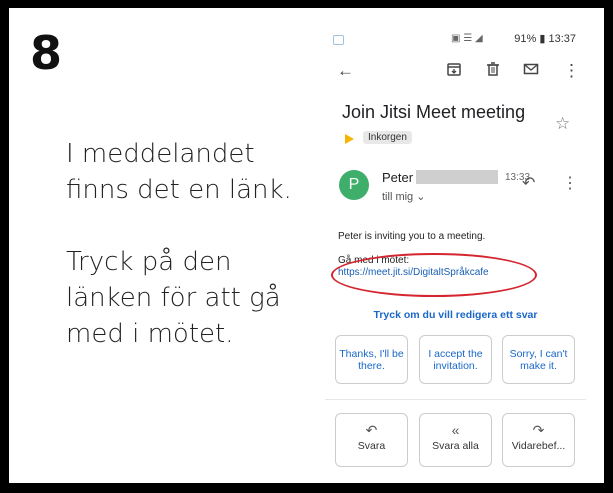 The height and width of the screenshot is (493, 613). I want to click on delete-icon, so click(493, 71).